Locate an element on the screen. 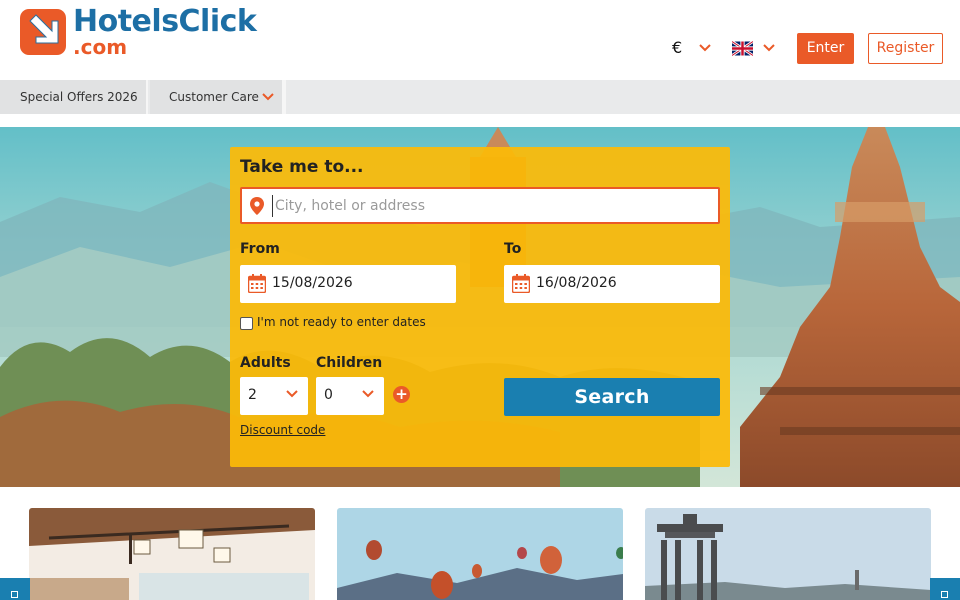  site-header: HotelsClick .com € Enter Register is located at coordinates (480, 40).